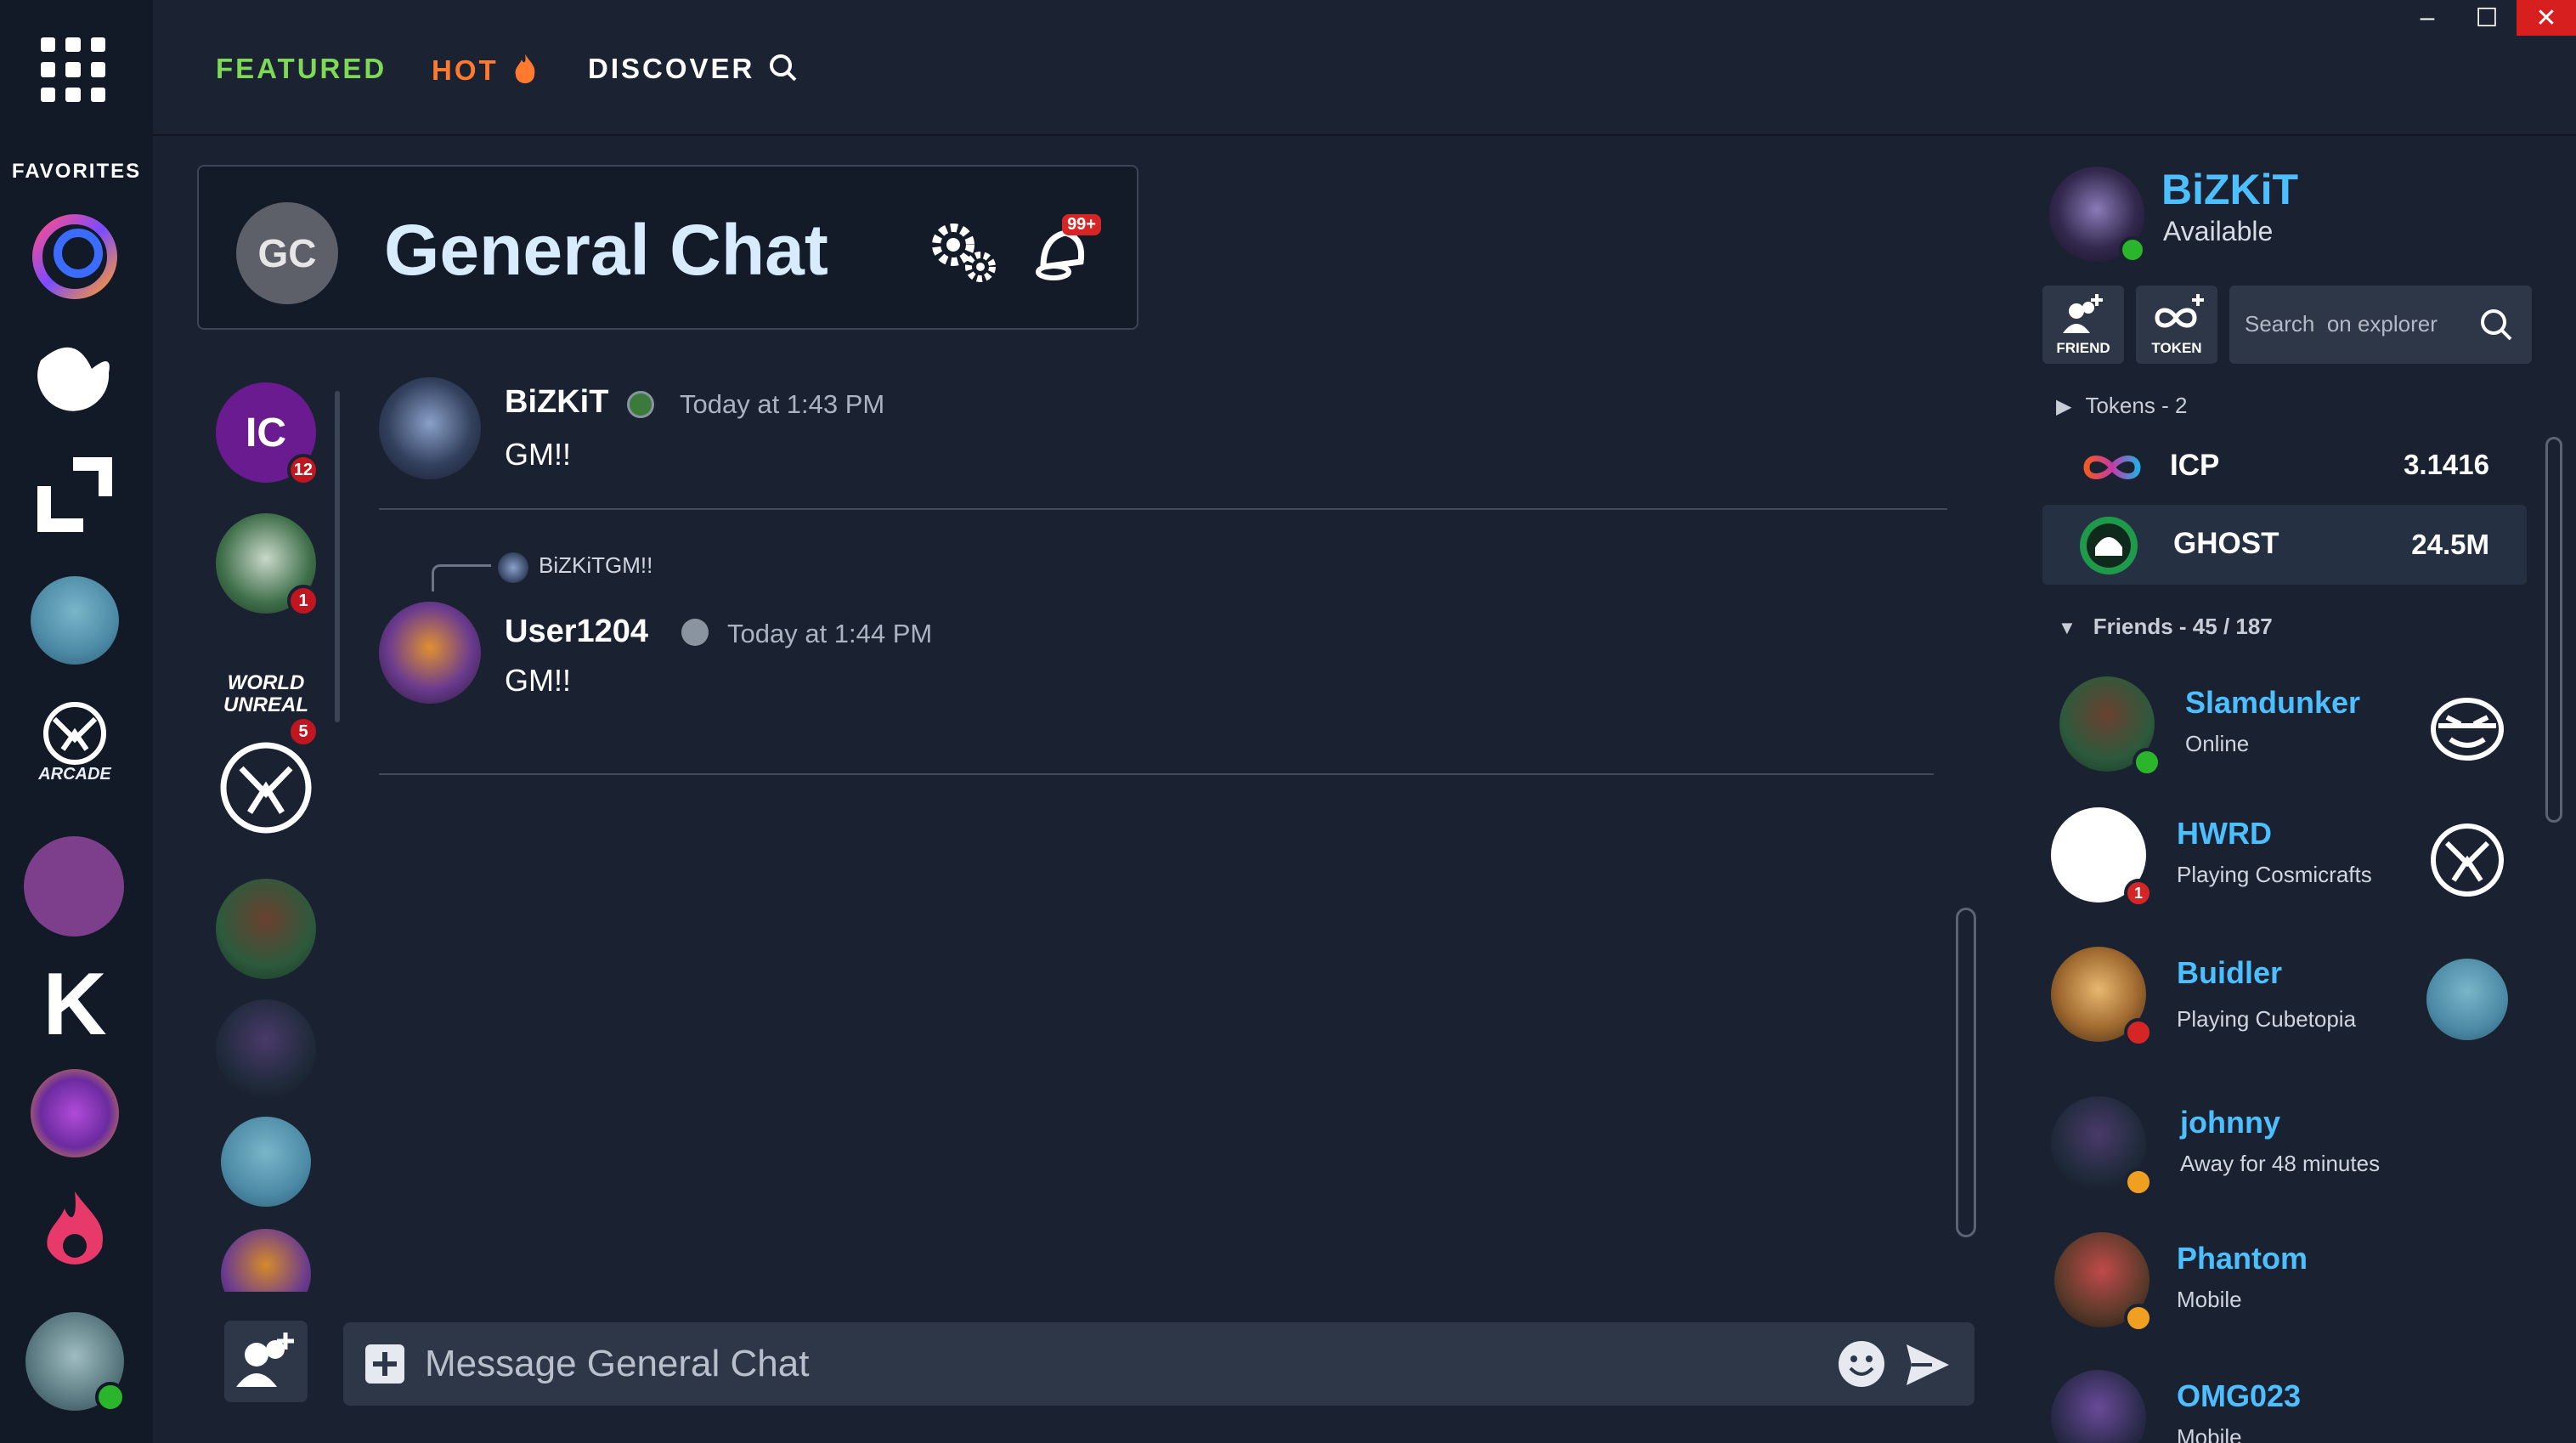  Describe the element at coordinates (2284, 1143) in the screenshot. I see `friend-row-johnny: johnny Away for 48 minutes` at that location.